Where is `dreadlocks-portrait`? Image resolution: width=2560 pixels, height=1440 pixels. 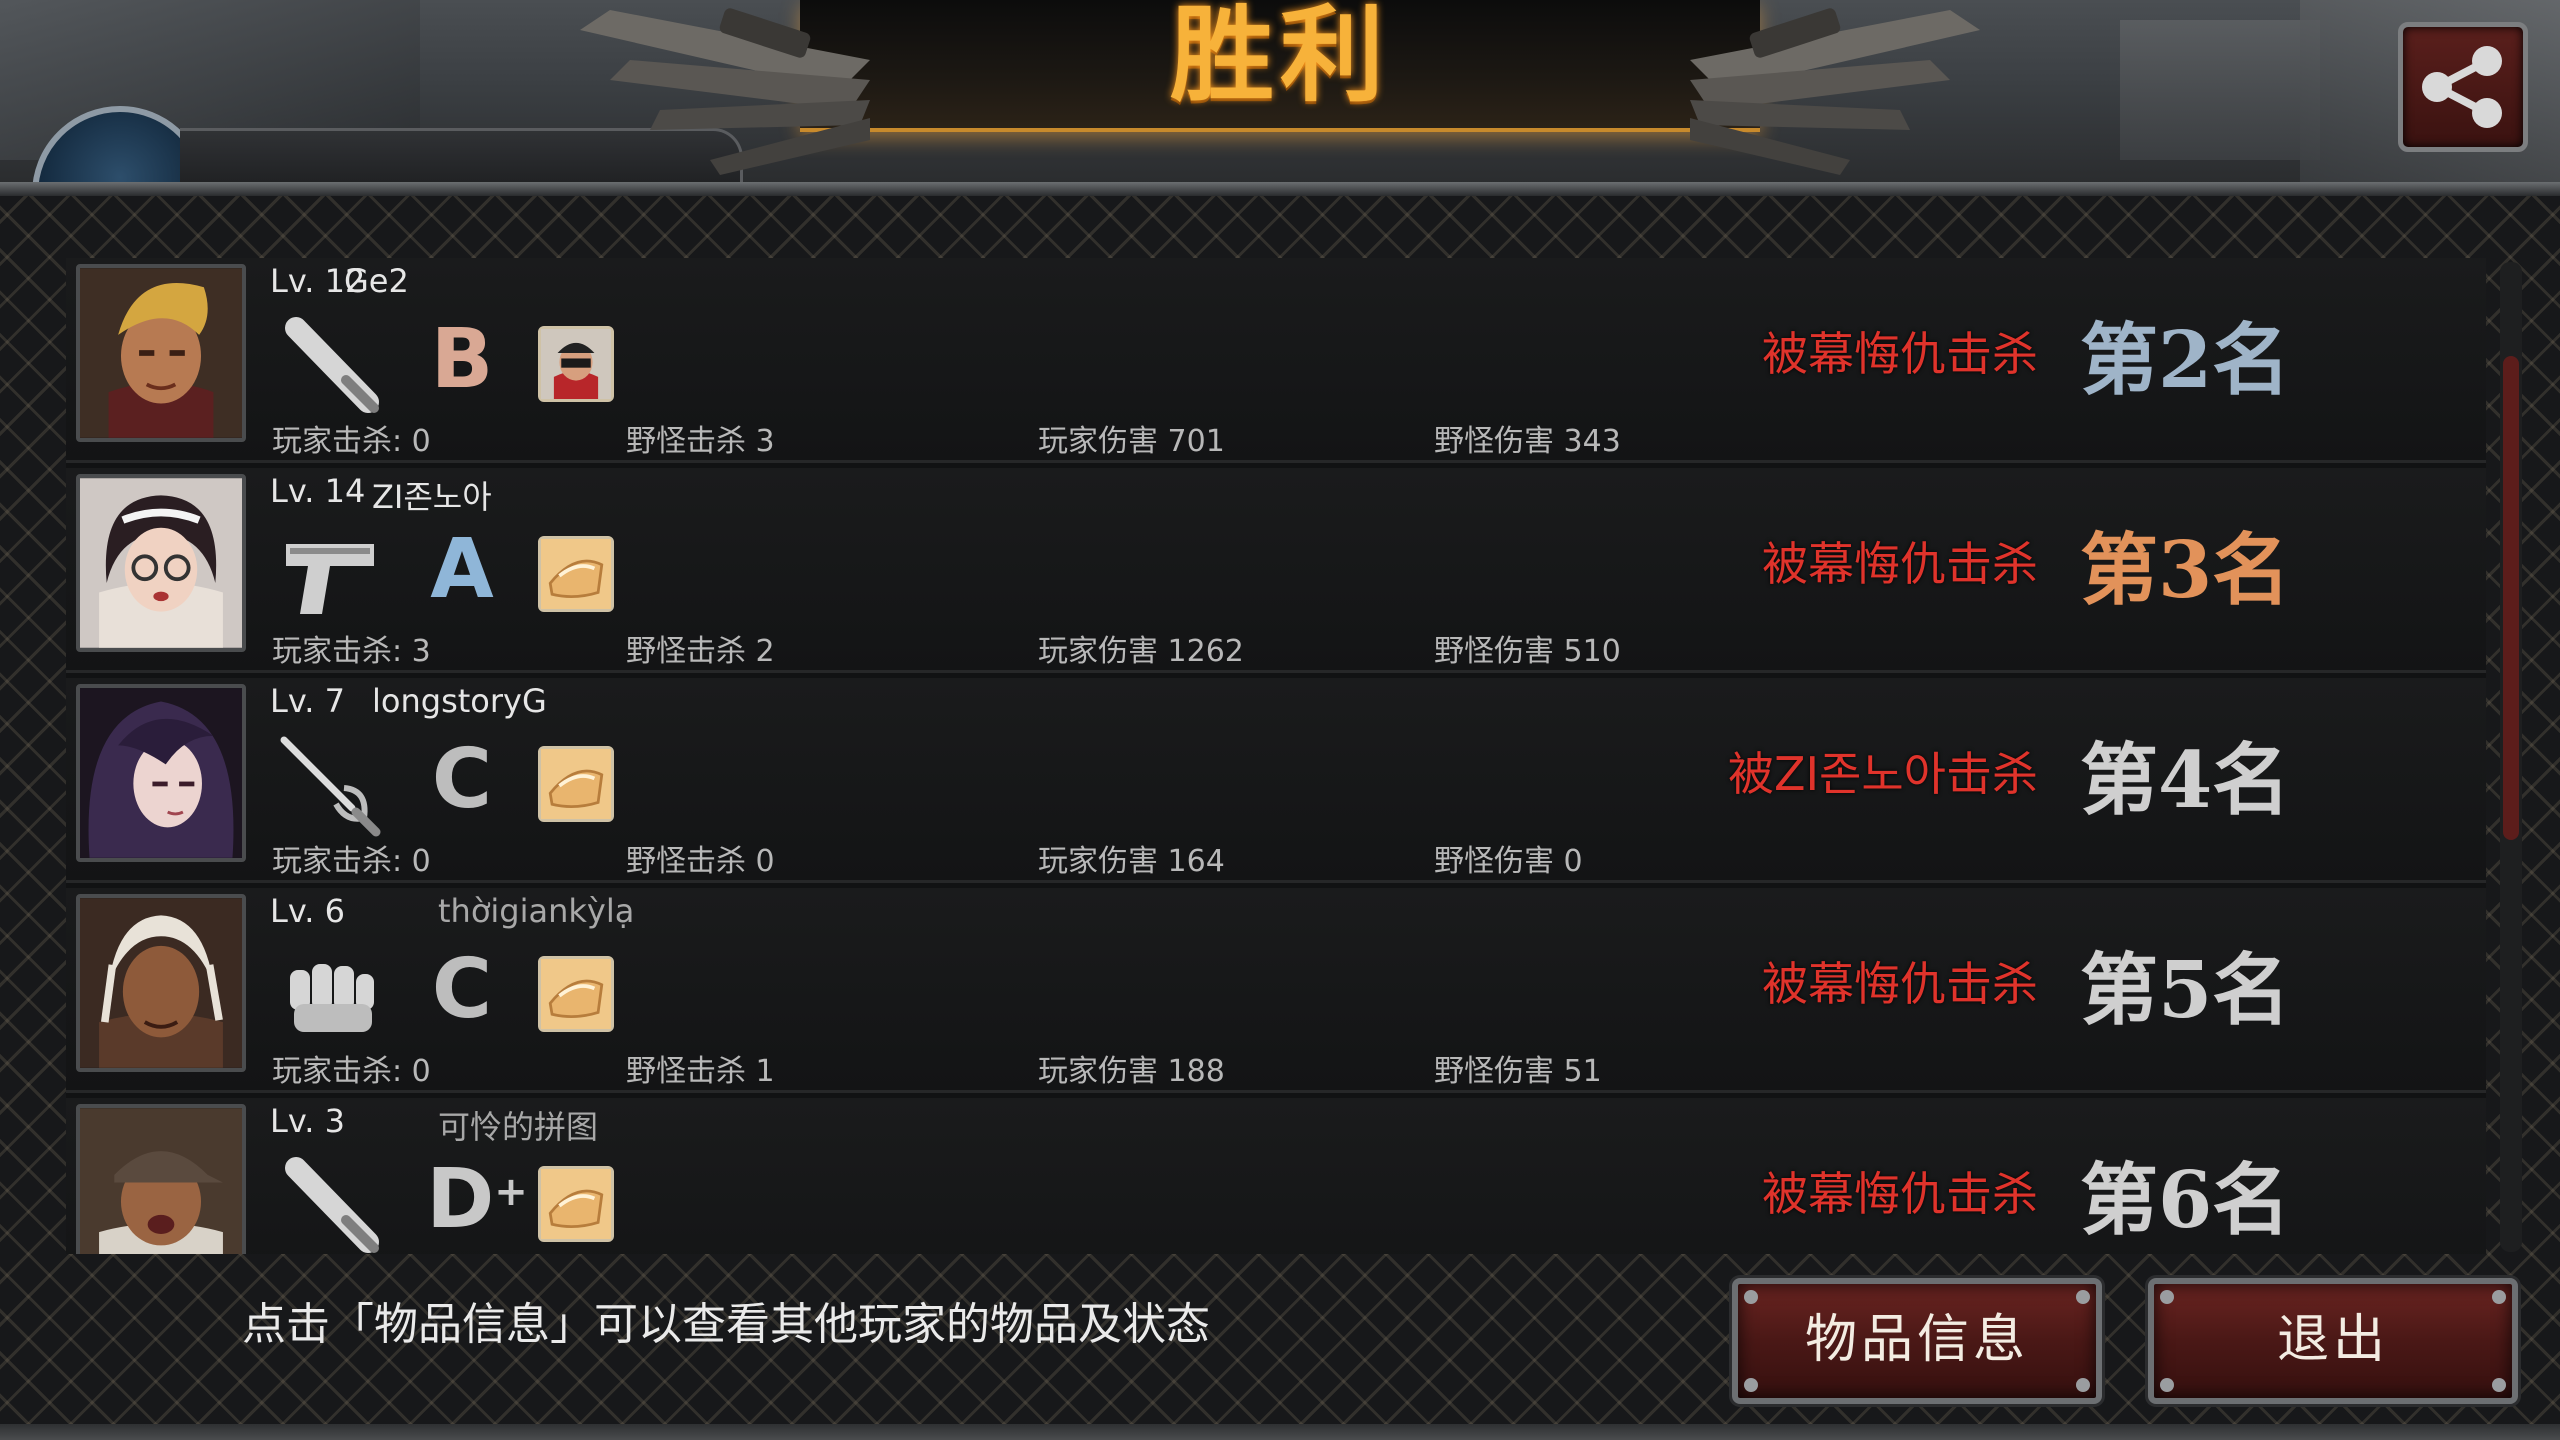 dreadlocks-portrait is located at coordinates (161, 983).